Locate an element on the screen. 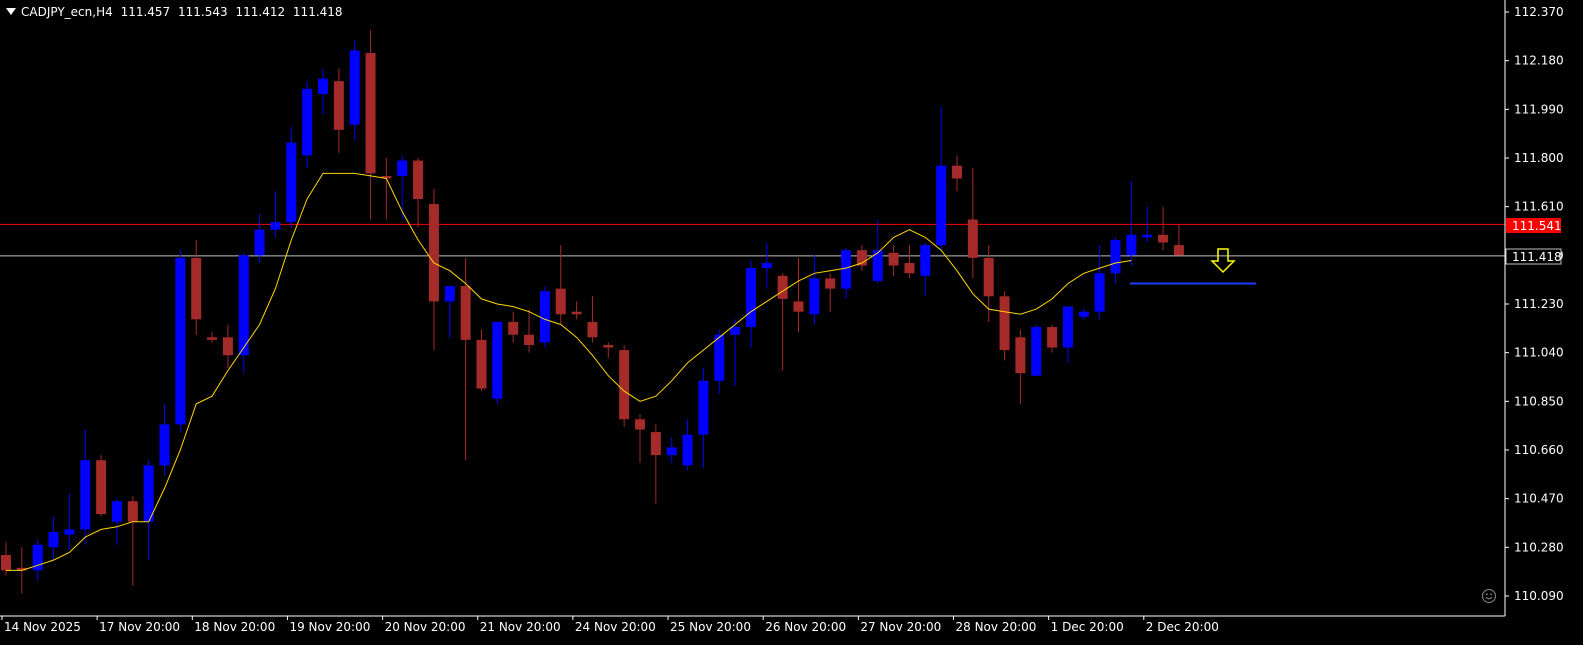  time-tick-label: 17 Nov 20:00 is located at coordinates (139, 627).